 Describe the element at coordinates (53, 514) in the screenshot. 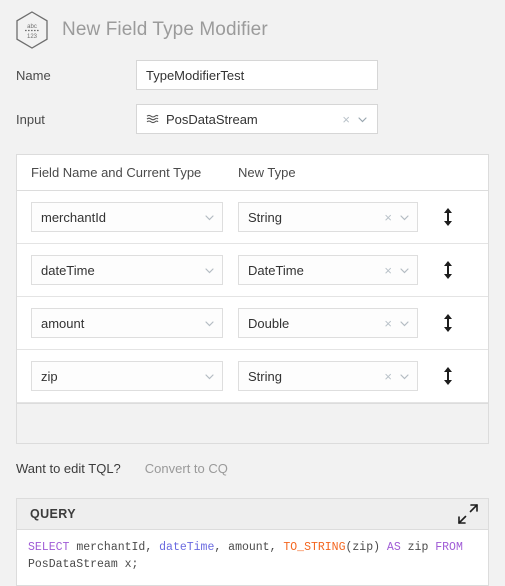

I see `query-panel-title: QUERY` at that location.